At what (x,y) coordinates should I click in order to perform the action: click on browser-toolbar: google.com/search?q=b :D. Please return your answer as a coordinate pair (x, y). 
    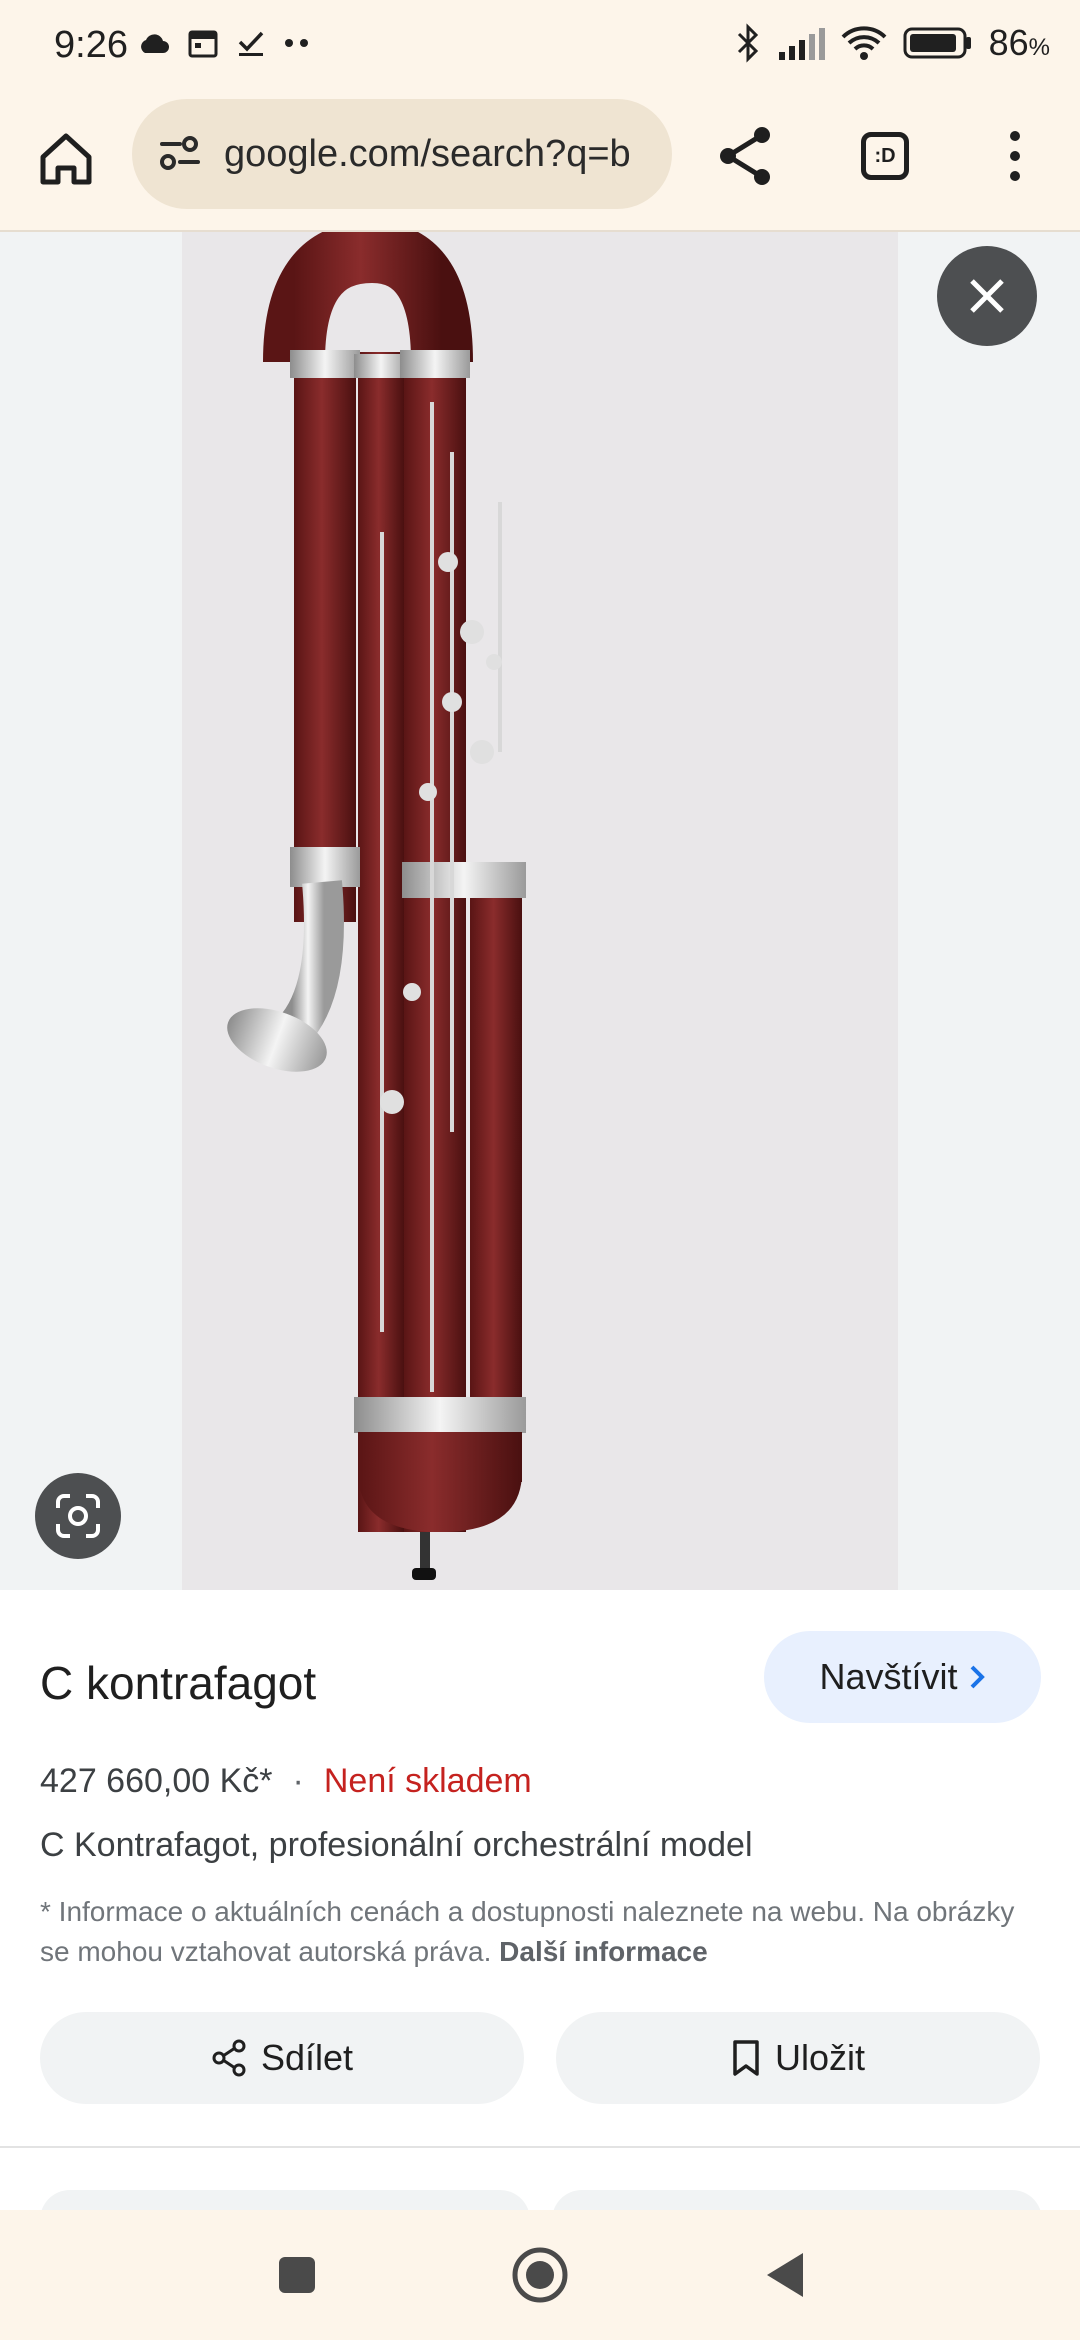
    Looking at the image, I should click on (540, 163).